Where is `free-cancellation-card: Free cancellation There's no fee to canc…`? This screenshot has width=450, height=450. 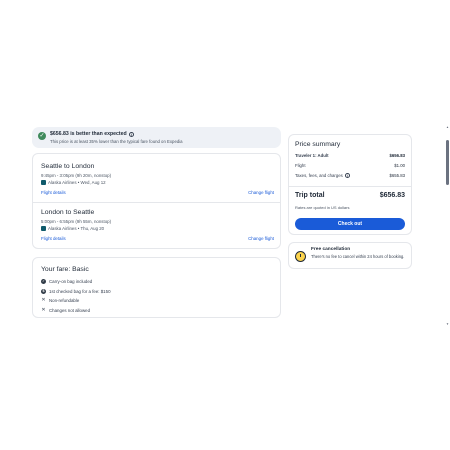
free-cancellation-card: Free cancellation There's no fee to canc… is located at coordinates (350, 255).